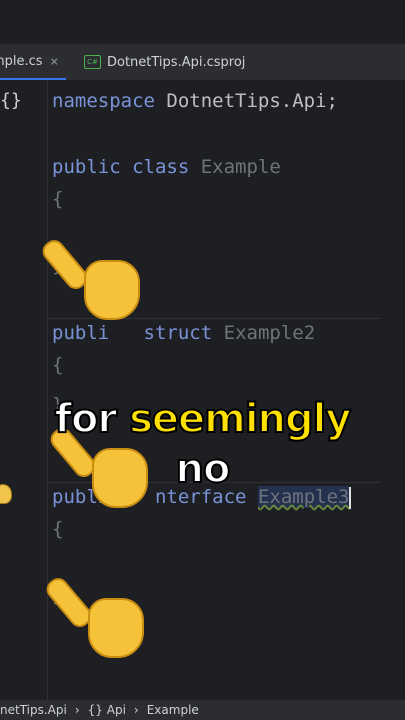 This screenshot has height=720, width=405. I want to click on keyword: publi, so click(81, 333).